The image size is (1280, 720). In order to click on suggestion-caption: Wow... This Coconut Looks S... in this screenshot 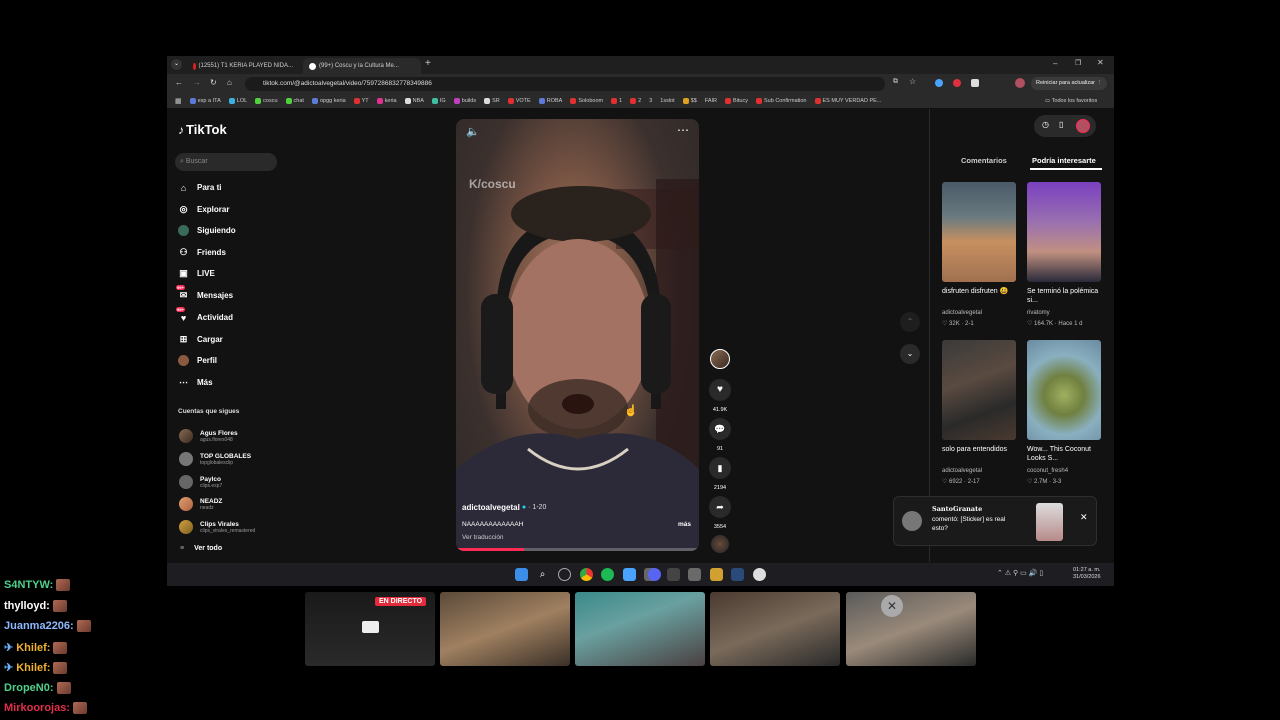, I will do `click(1063, 454)`.